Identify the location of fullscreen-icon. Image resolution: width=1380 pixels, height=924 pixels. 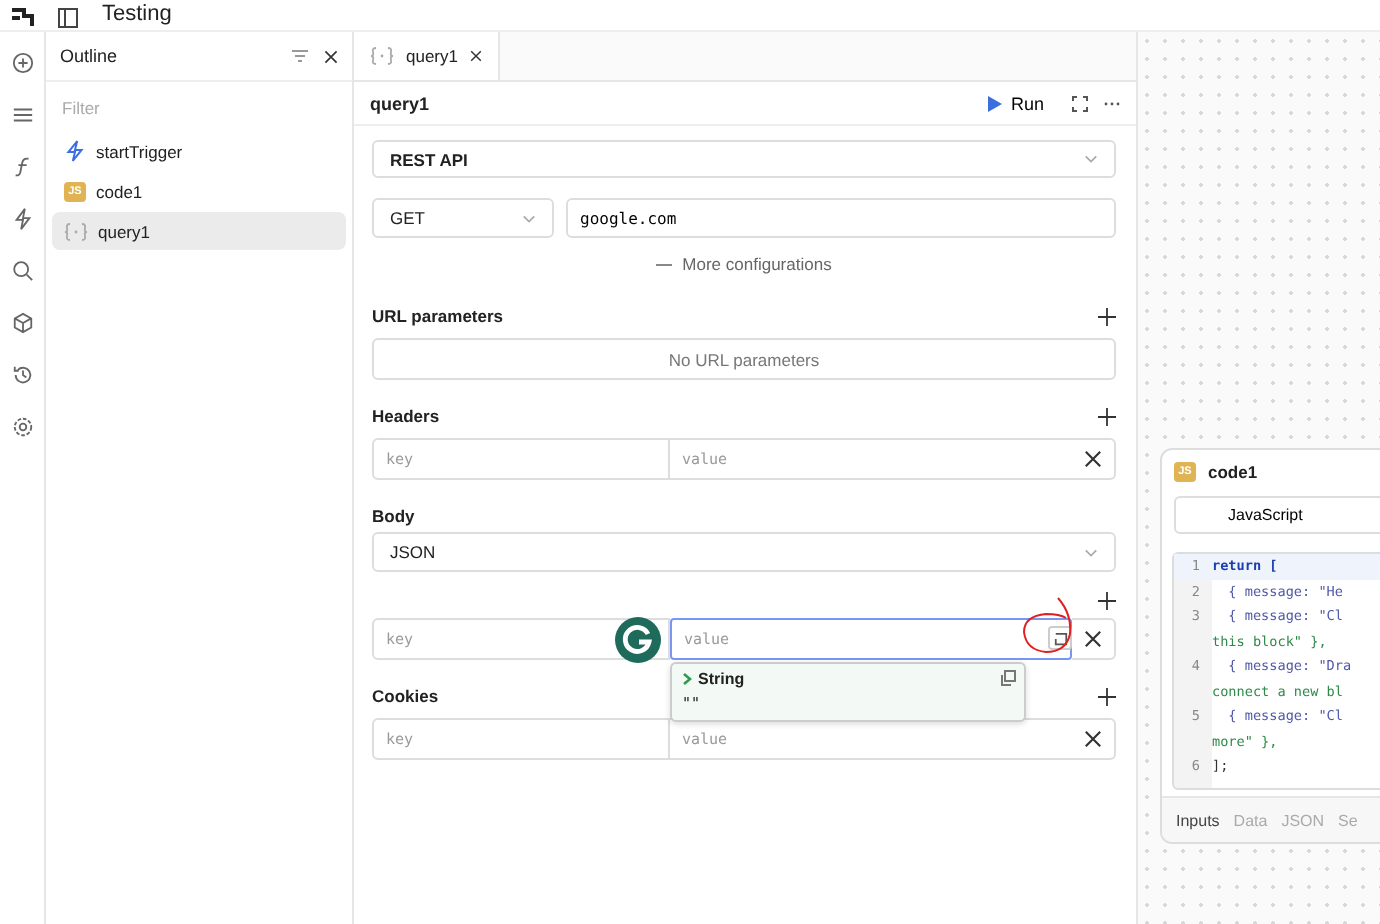
(1080, 103).